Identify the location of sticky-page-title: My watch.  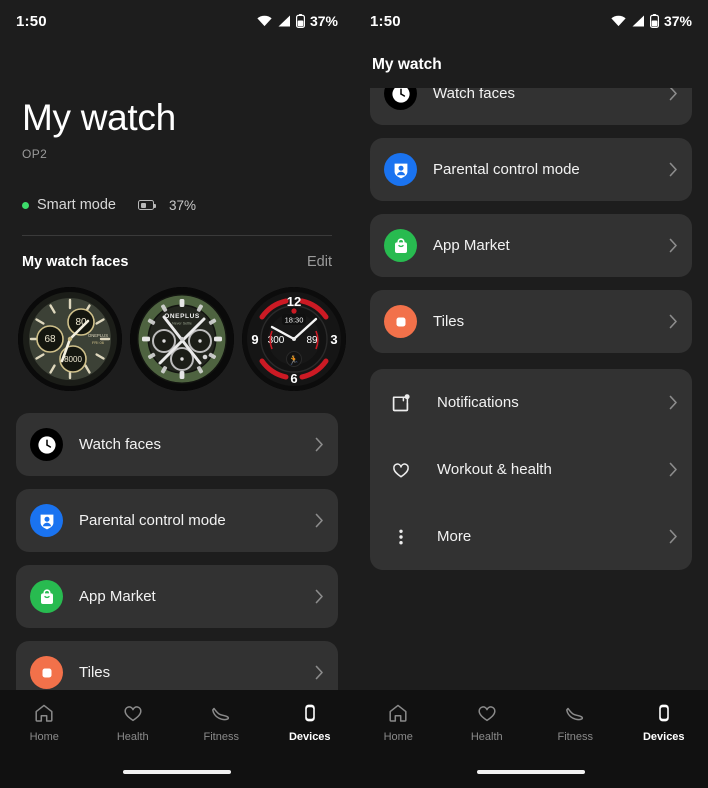
(531, 65).